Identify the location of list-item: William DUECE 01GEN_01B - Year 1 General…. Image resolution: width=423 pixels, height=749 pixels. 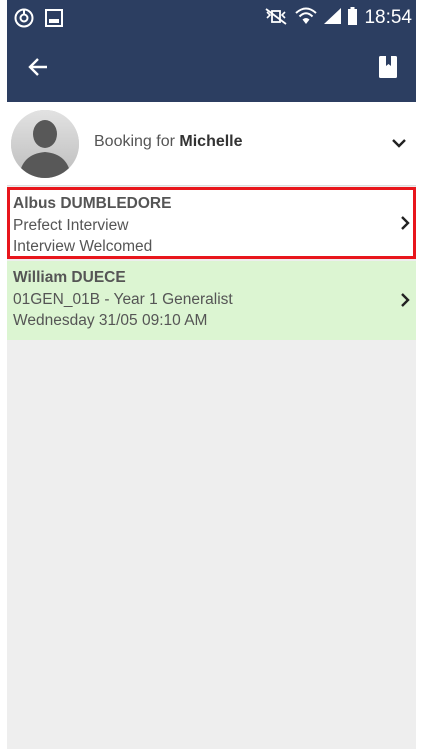
(211, 300).